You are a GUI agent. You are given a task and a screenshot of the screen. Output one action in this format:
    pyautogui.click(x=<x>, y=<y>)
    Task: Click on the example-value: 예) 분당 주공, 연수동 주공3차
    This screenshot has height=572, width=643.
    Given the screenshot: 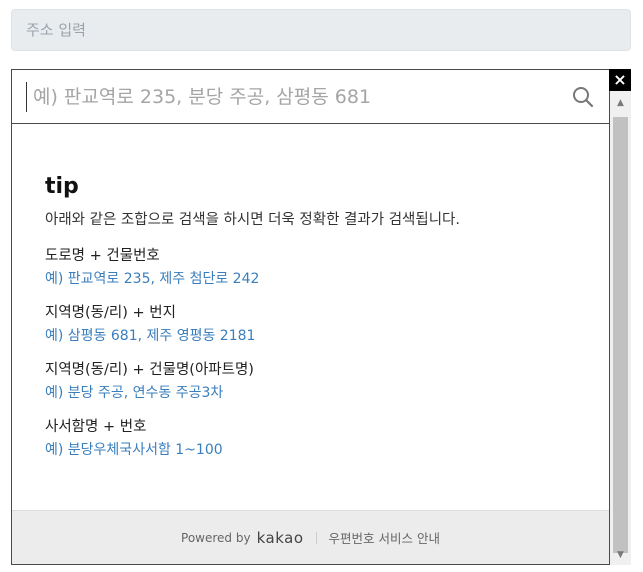 What is the action you would take?
    pyautogui.click(x=134, y=393)
    